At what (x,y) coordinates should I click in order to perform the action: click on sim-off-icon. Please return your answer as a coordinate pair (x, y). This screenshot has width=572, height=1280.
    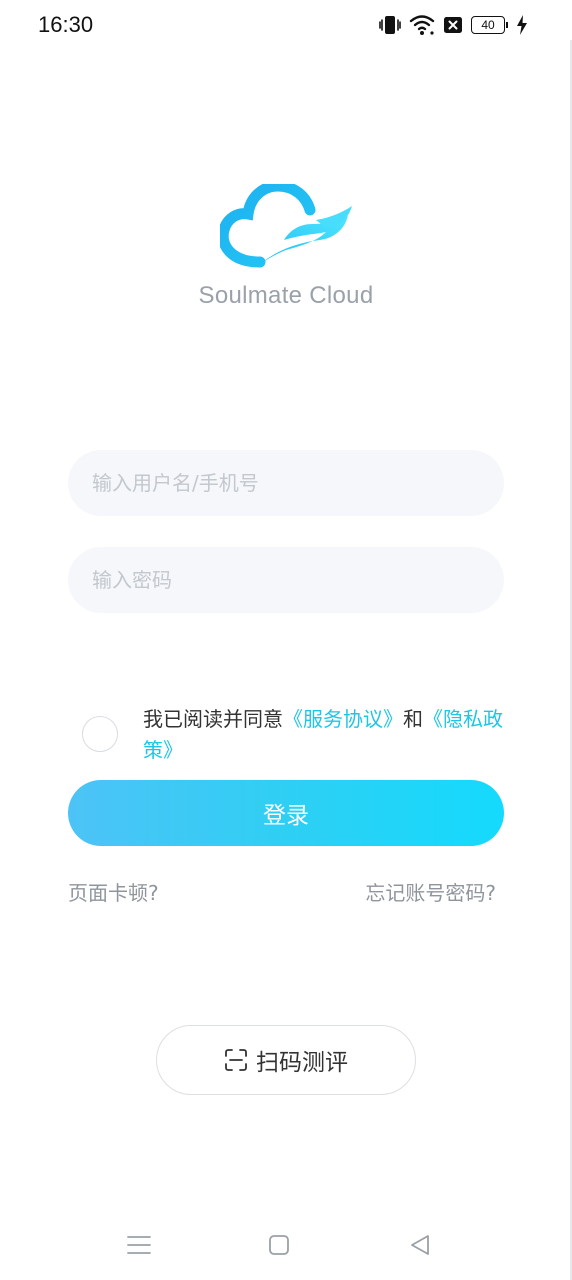
    Looking at the image, I should click on (453, 25).